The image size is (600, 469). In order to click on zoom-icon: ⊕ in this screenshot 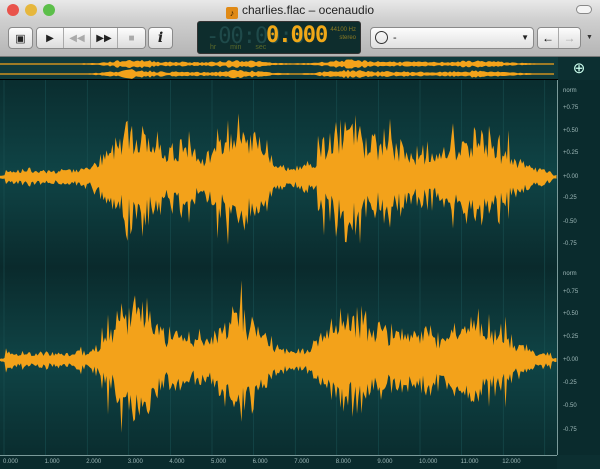, I will do `click(579, 68)`.